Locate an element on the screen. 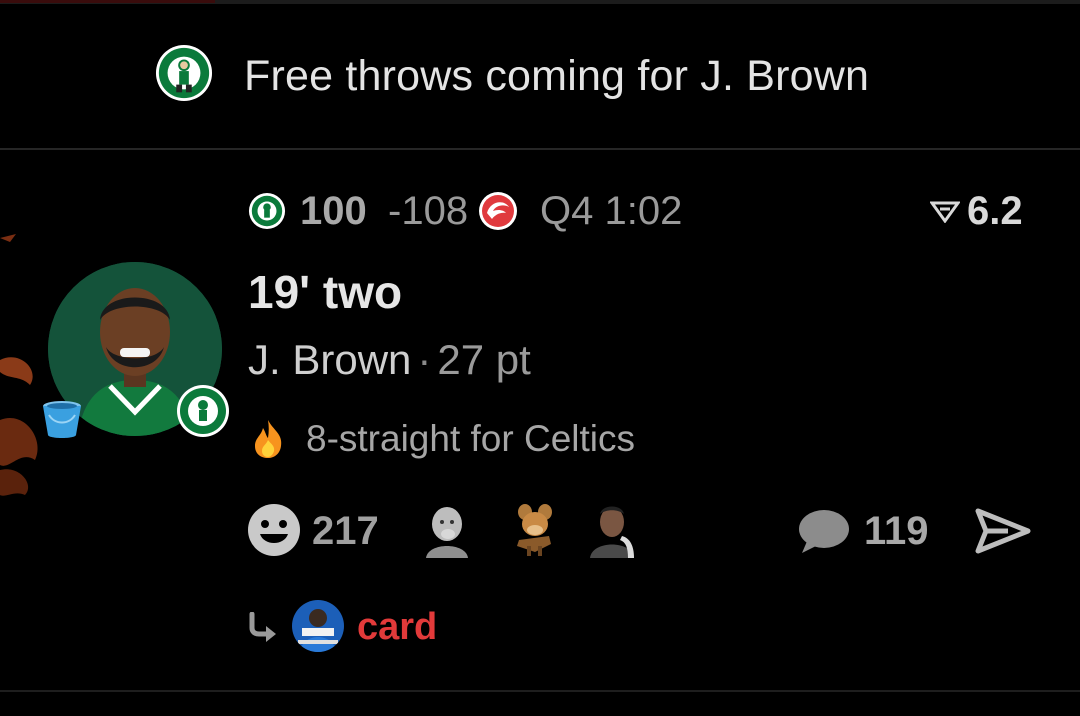 This screenshot has width=1080, height=716. reply-avatar is located at coordinates (318, 626).